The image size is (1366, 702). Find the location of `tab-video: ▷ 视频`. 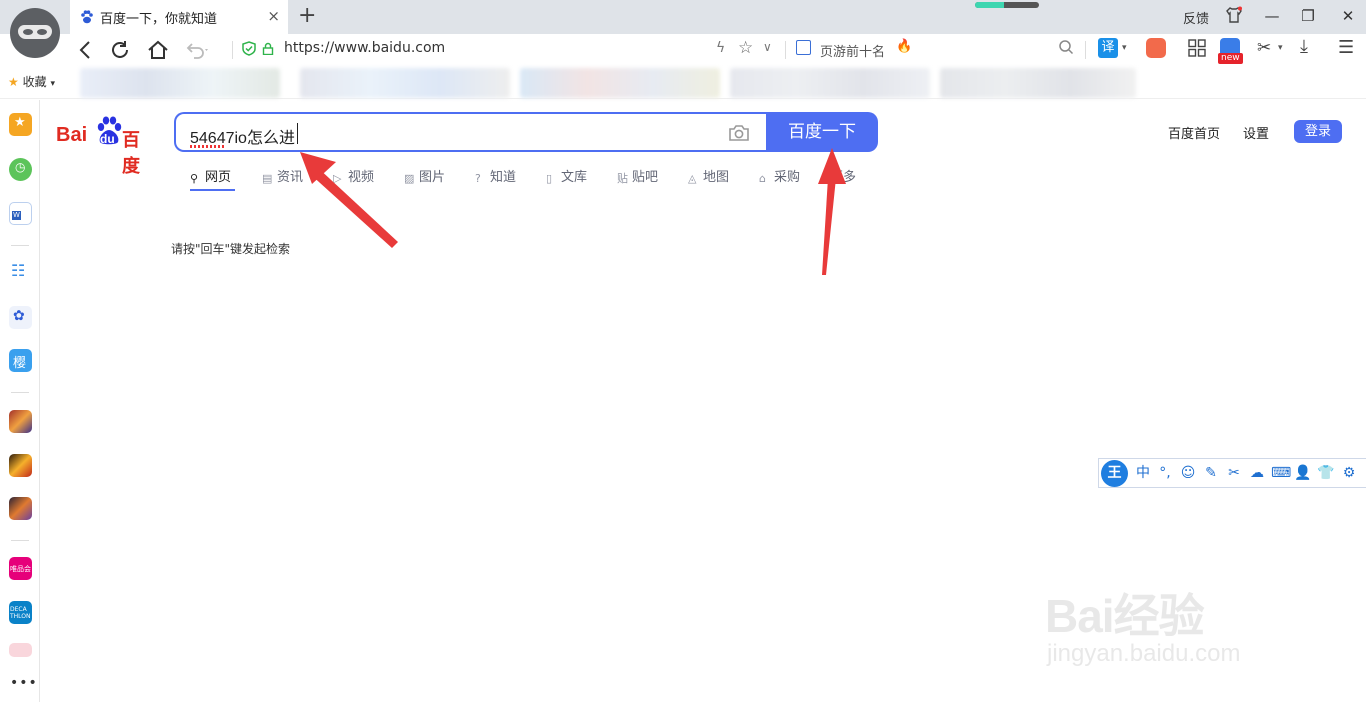

tab-video: ▷ 视频 is located at coordinates (353, 175).